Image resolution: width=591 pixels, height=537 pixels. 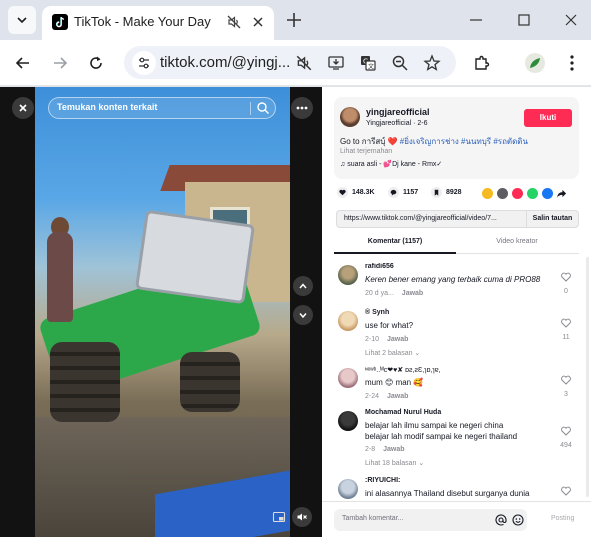 What do you see at coordinates (96, 63) in the screenshot?
I see `reload-button` at bounding box center [96, 63].